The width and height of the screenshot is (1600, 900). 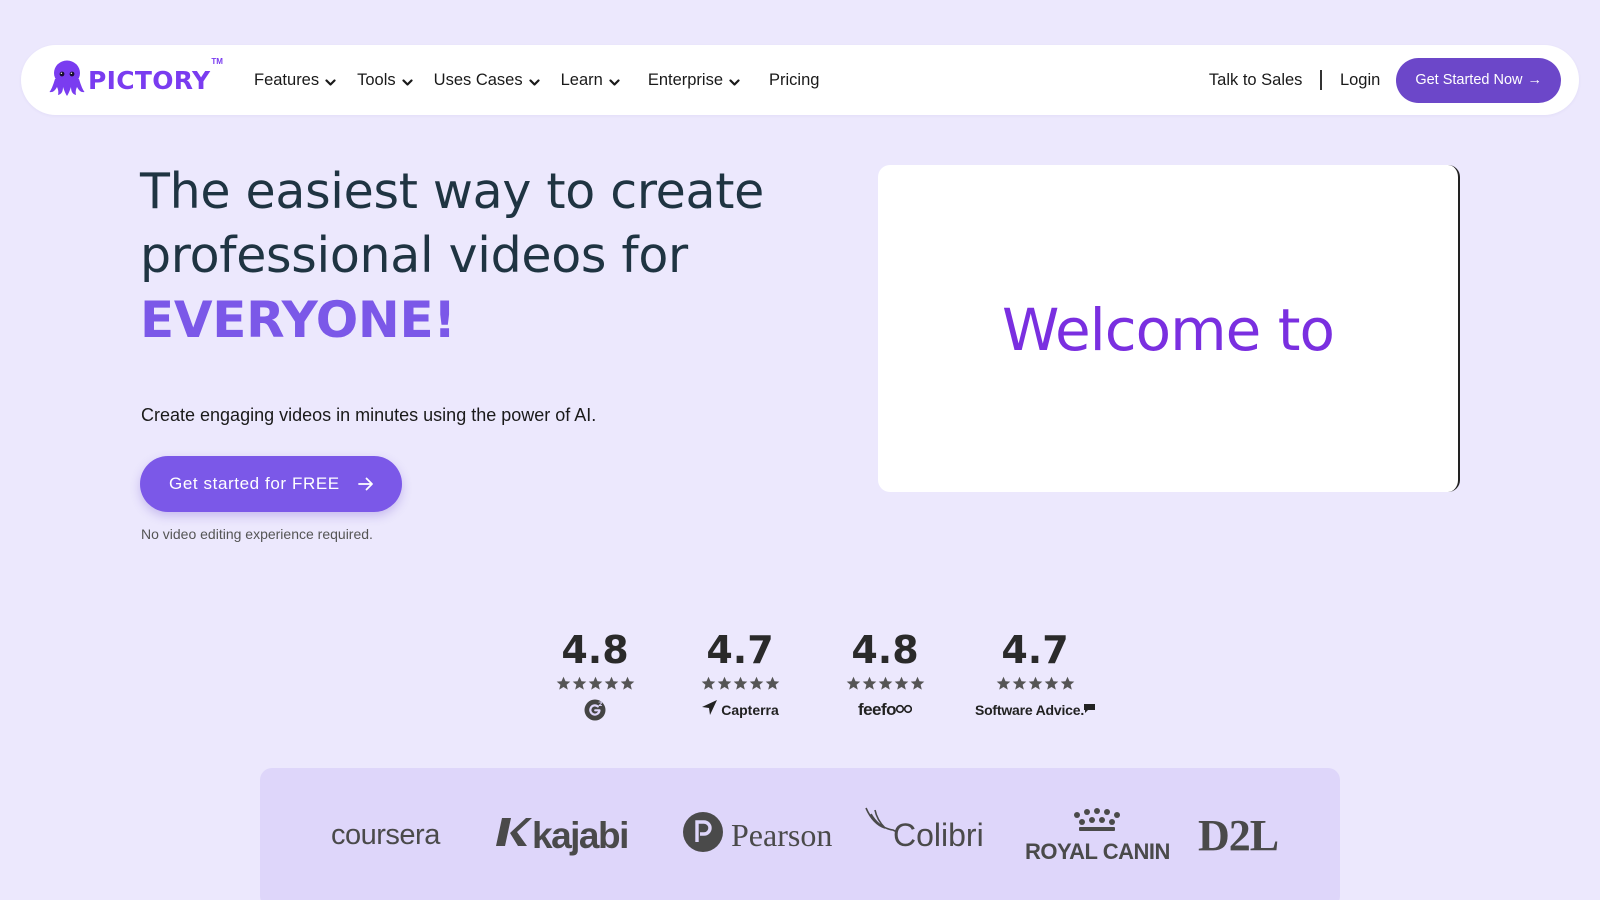 I want to click on feefo-logo: feefo, so click(x=885, y=710).